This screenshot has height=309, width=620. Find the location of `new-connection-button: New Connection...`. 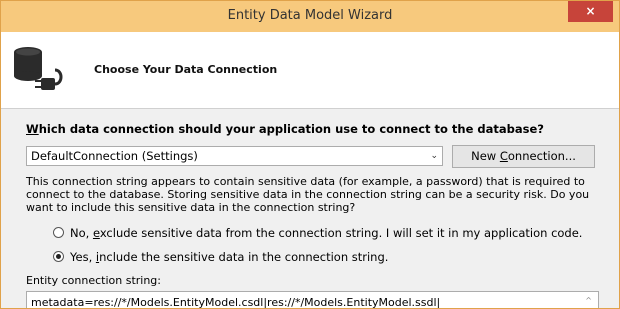

new-connection-button: New Connection... is located at coordinates (523, 156).